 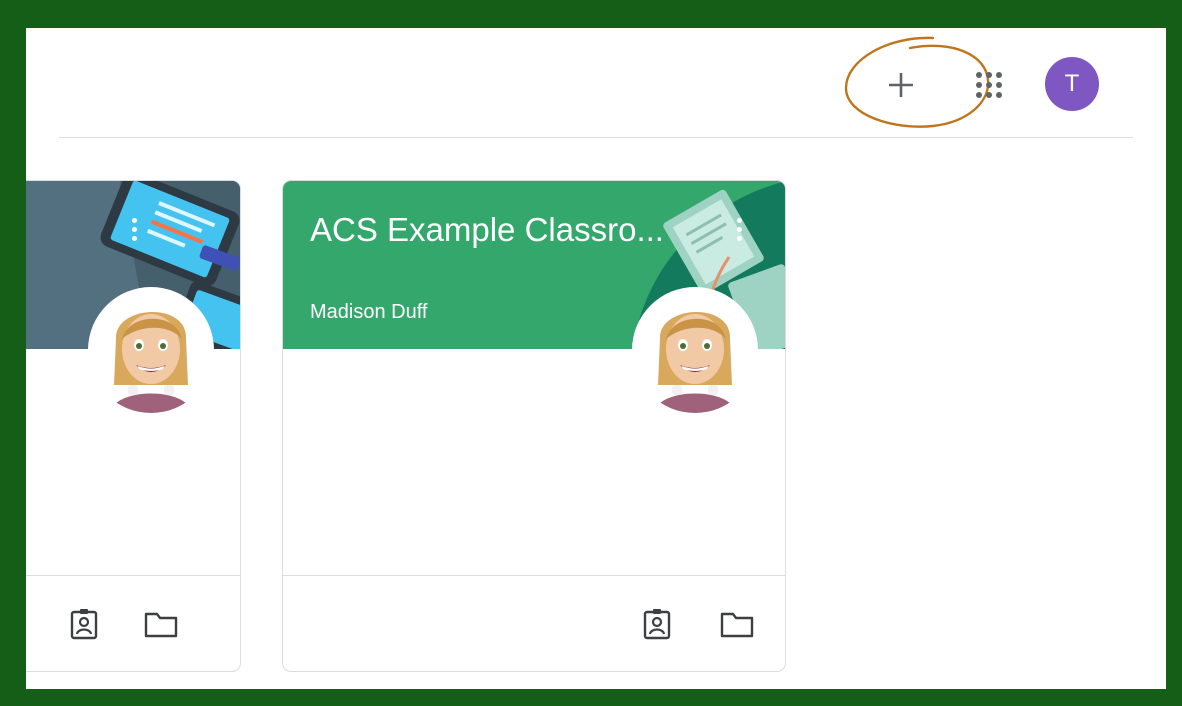 I want to click on plus-icon, so click(x=901, y=85).